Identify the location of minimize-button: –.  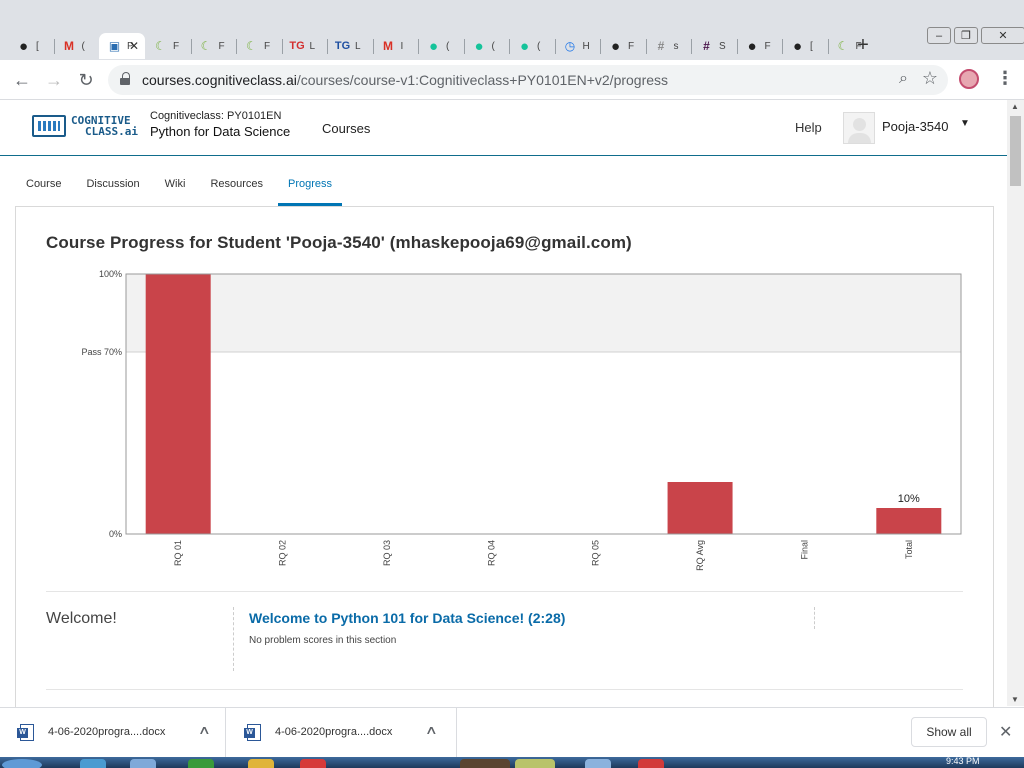
(939, 35).